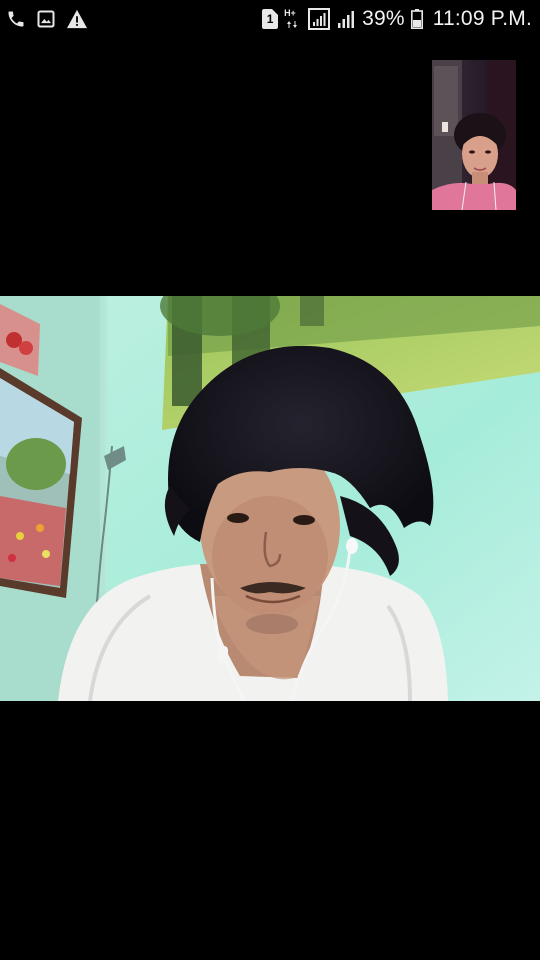 This screenshot has height=960, width=540. What do you see at coordinates (346, 19) in the screenshot?
I see `signal-sim2-icon` at bounding box center [346, 19].